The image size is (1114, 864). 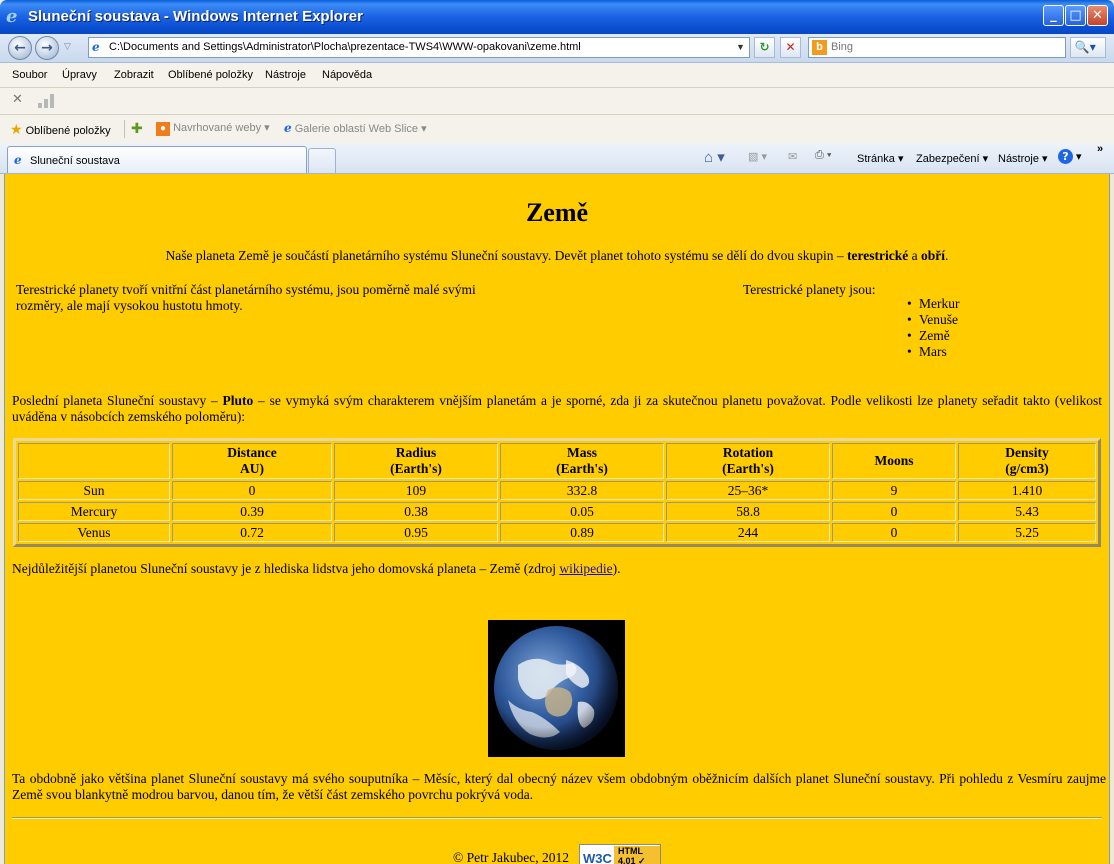 What do you see at coordinates (1100, 149) in the screenshot?
I see `chevron-more-icon: »` at bounding box center [1100, 149].